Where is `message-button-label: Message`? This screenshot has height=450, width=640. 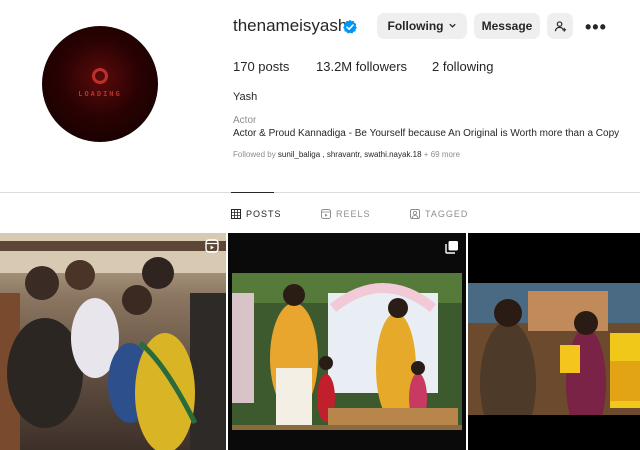 message-button-label: Message is located at coordinates (507, 26).